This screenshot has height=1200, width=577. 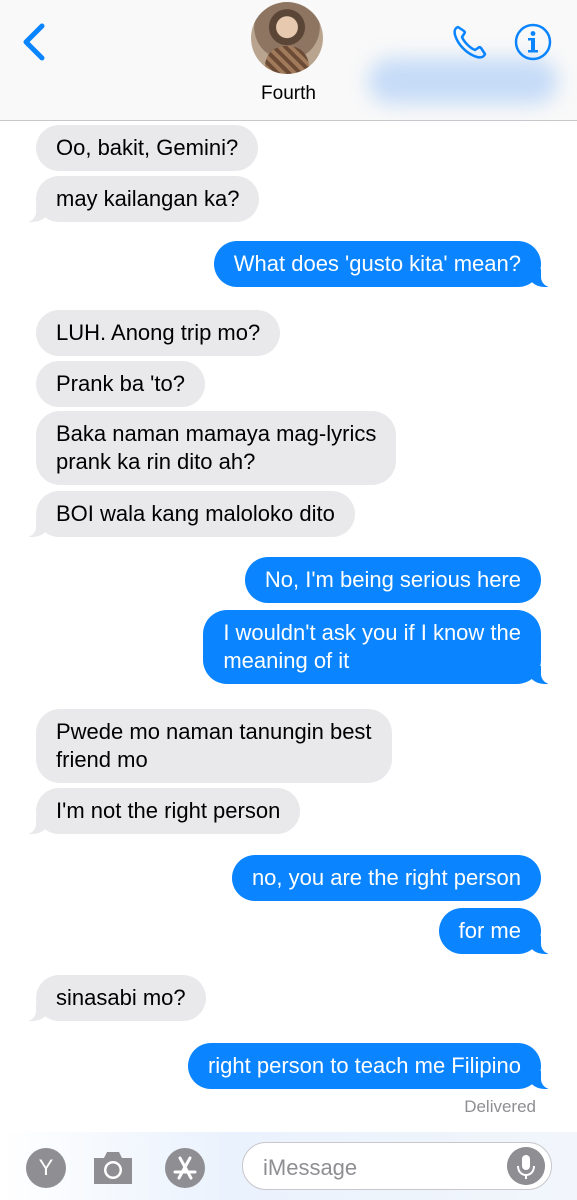 What do you see at coordinates (384, 264) in the screenshot?
I see `sent-message: What does 'gusto kita' mean?` at bounding box center [384, 264].